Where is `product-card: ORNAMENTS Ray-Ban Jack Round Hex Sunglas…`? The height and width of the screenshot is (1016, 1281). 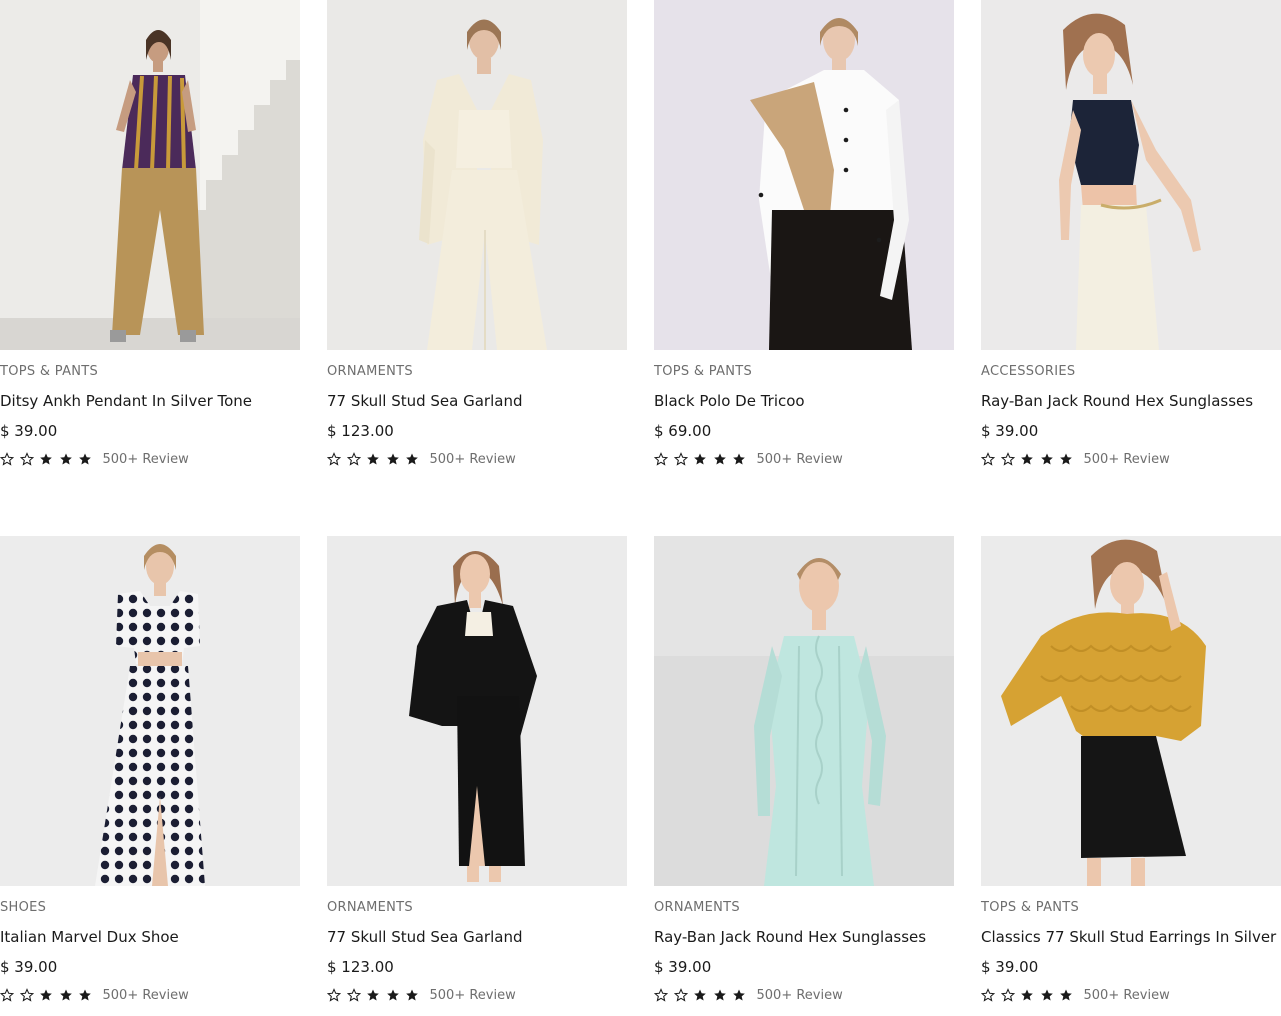 product-card: ORNAMENTS Ray-Ban Jack Round Hex Sunglas… is located at coordinates (804, 772).